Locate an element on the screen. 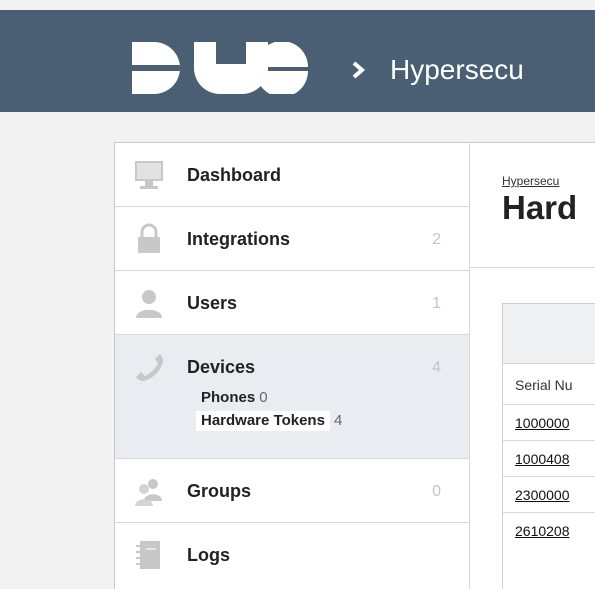 This screenshot has height=589, width=595. sidebar-item-dashboard: Dashboard is located at coordinates (292, 175).